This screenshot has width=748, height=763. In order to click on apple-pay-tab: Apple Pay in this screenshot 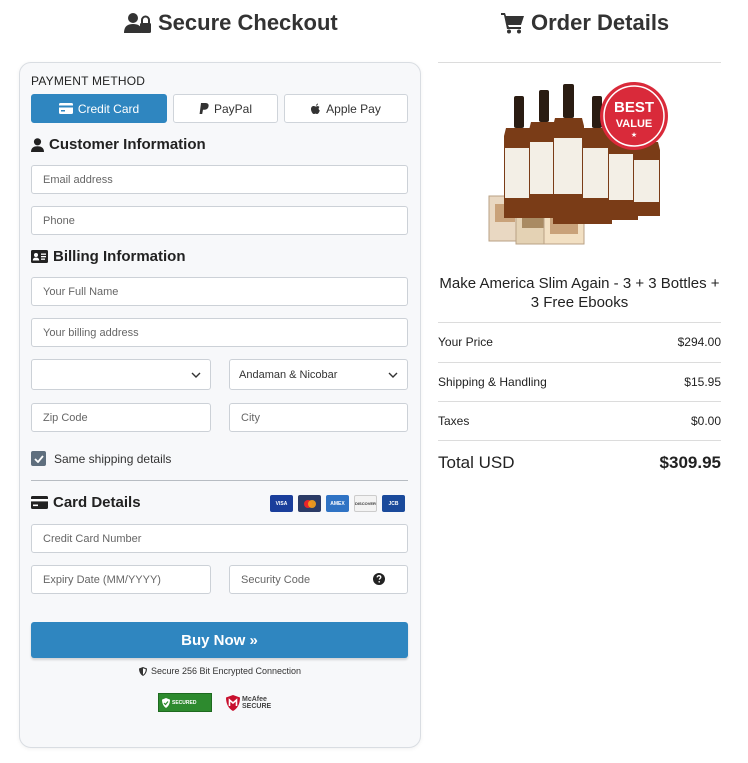, I will do `click(346, 108)`.